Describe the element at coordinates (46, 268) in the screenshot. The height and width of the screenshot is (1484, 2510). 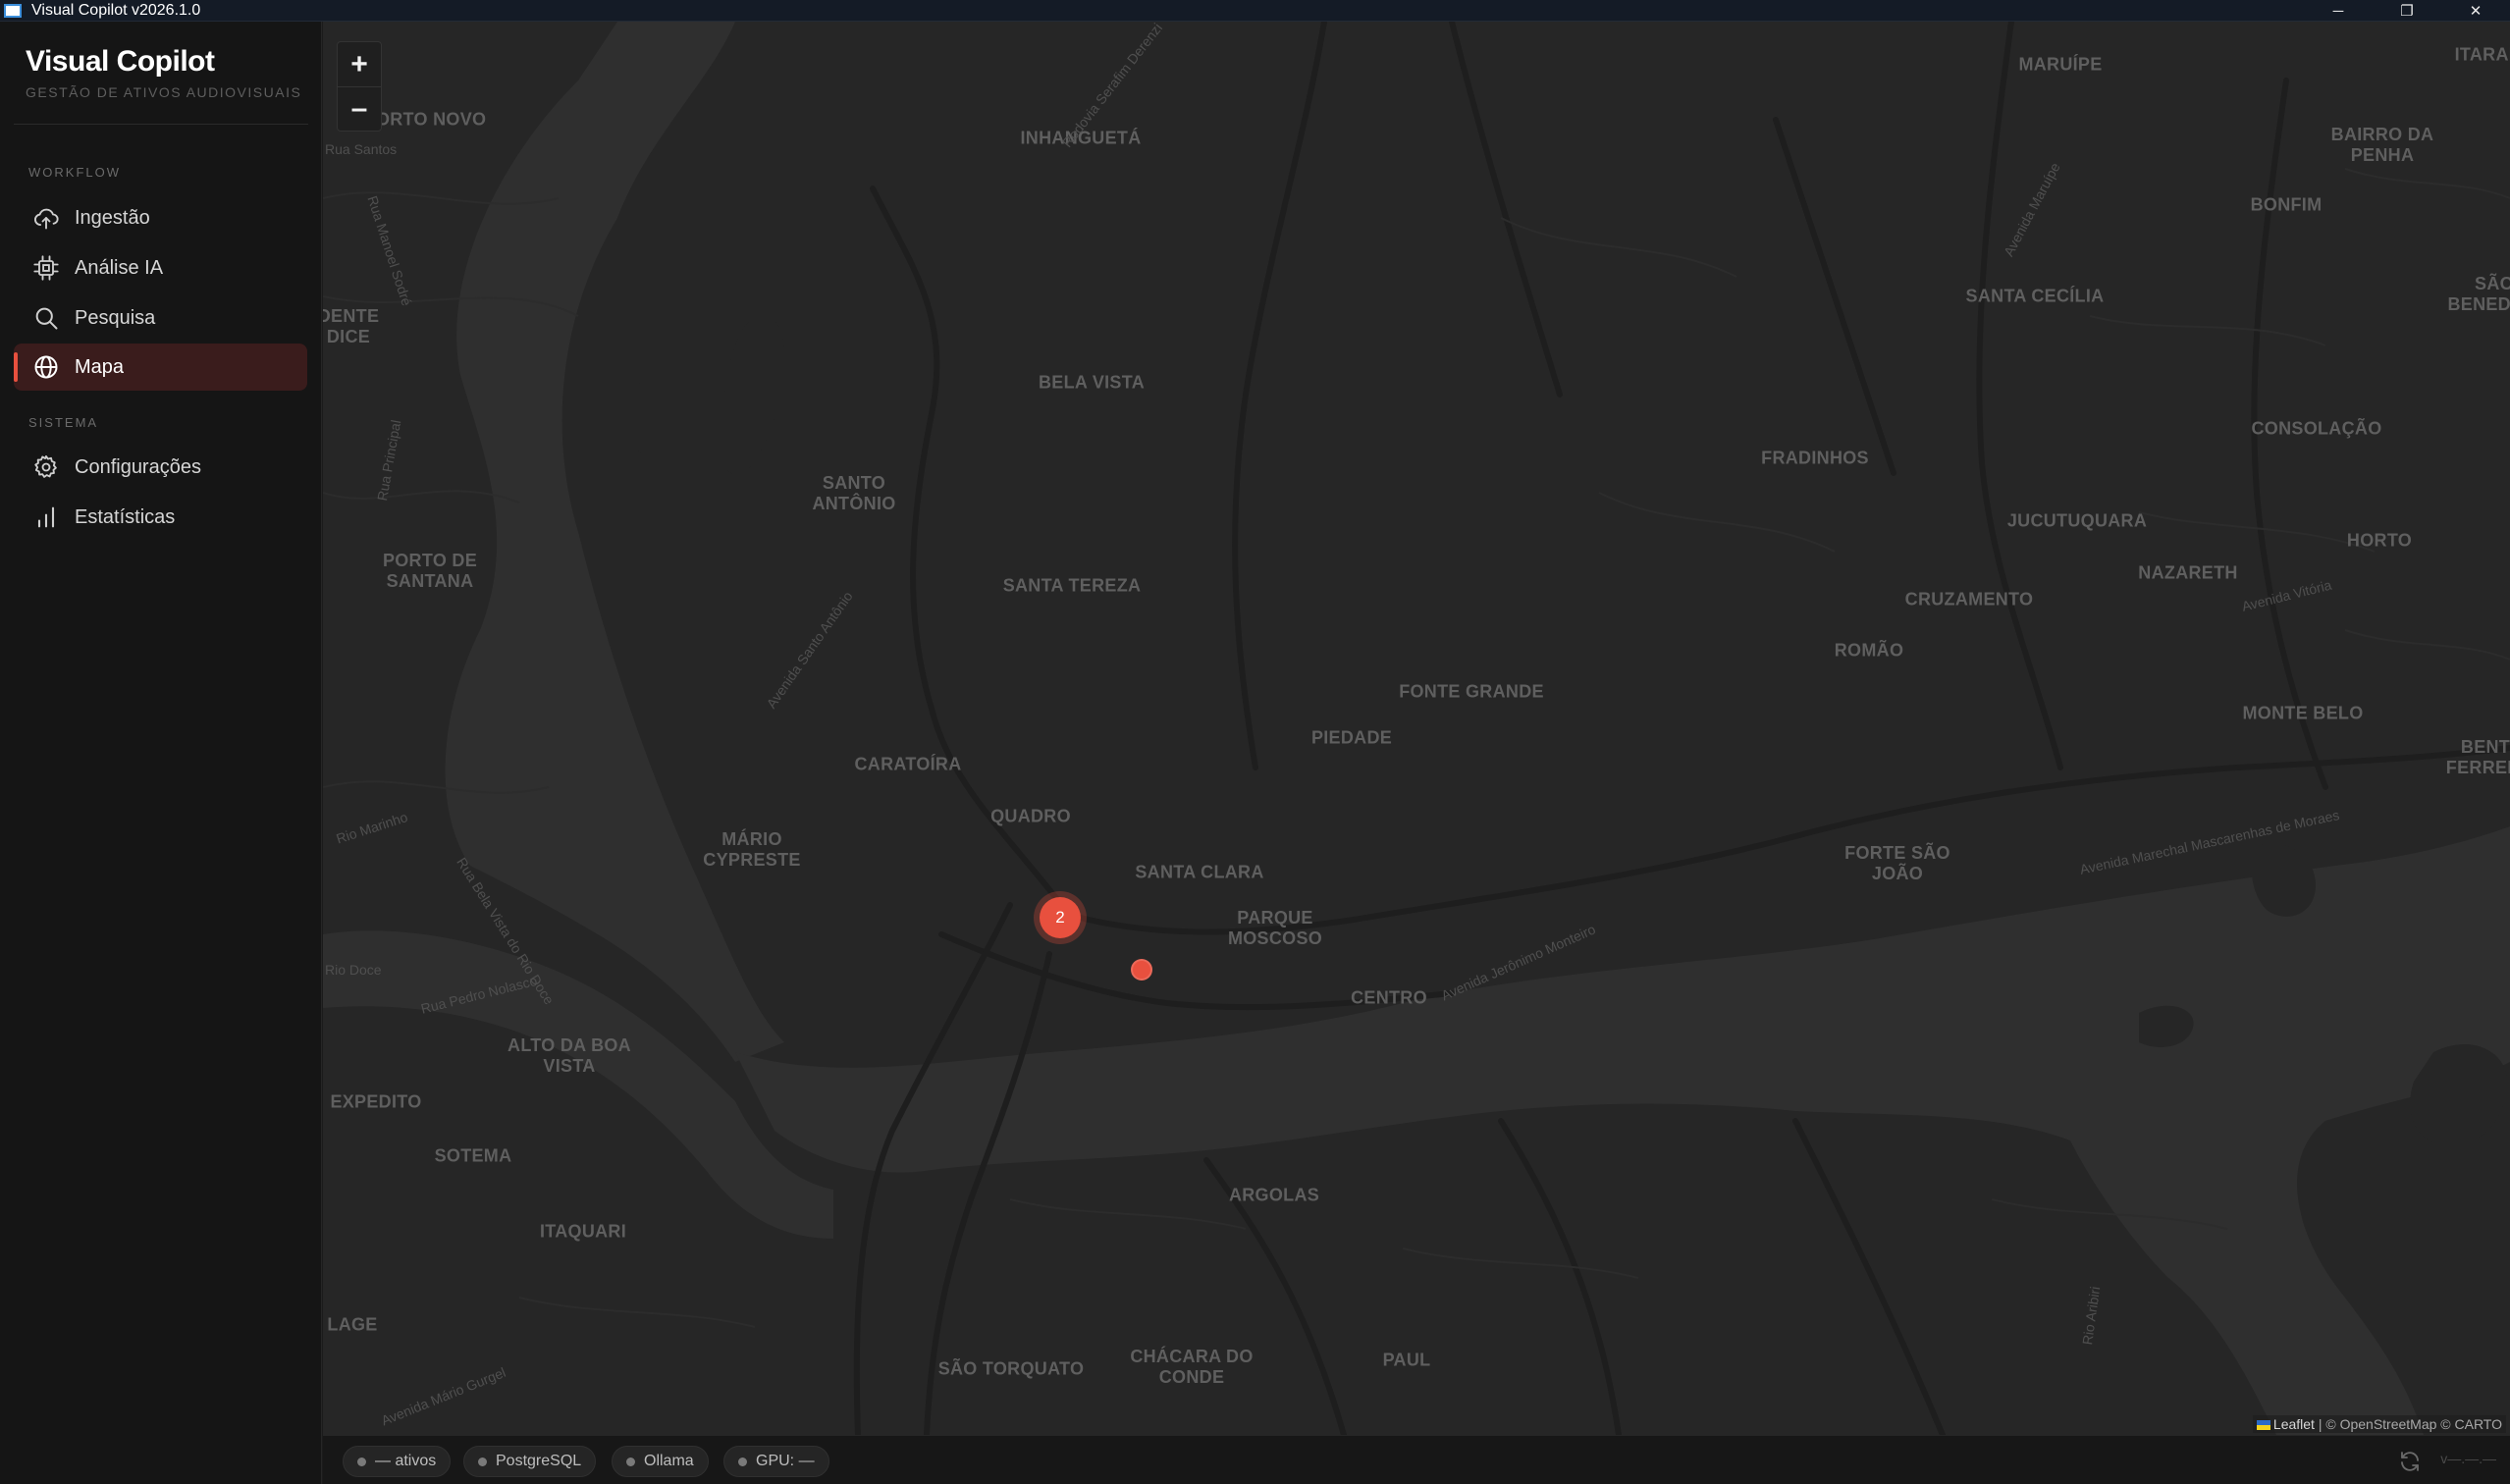
I see `cpu-chip-icon` at that location.